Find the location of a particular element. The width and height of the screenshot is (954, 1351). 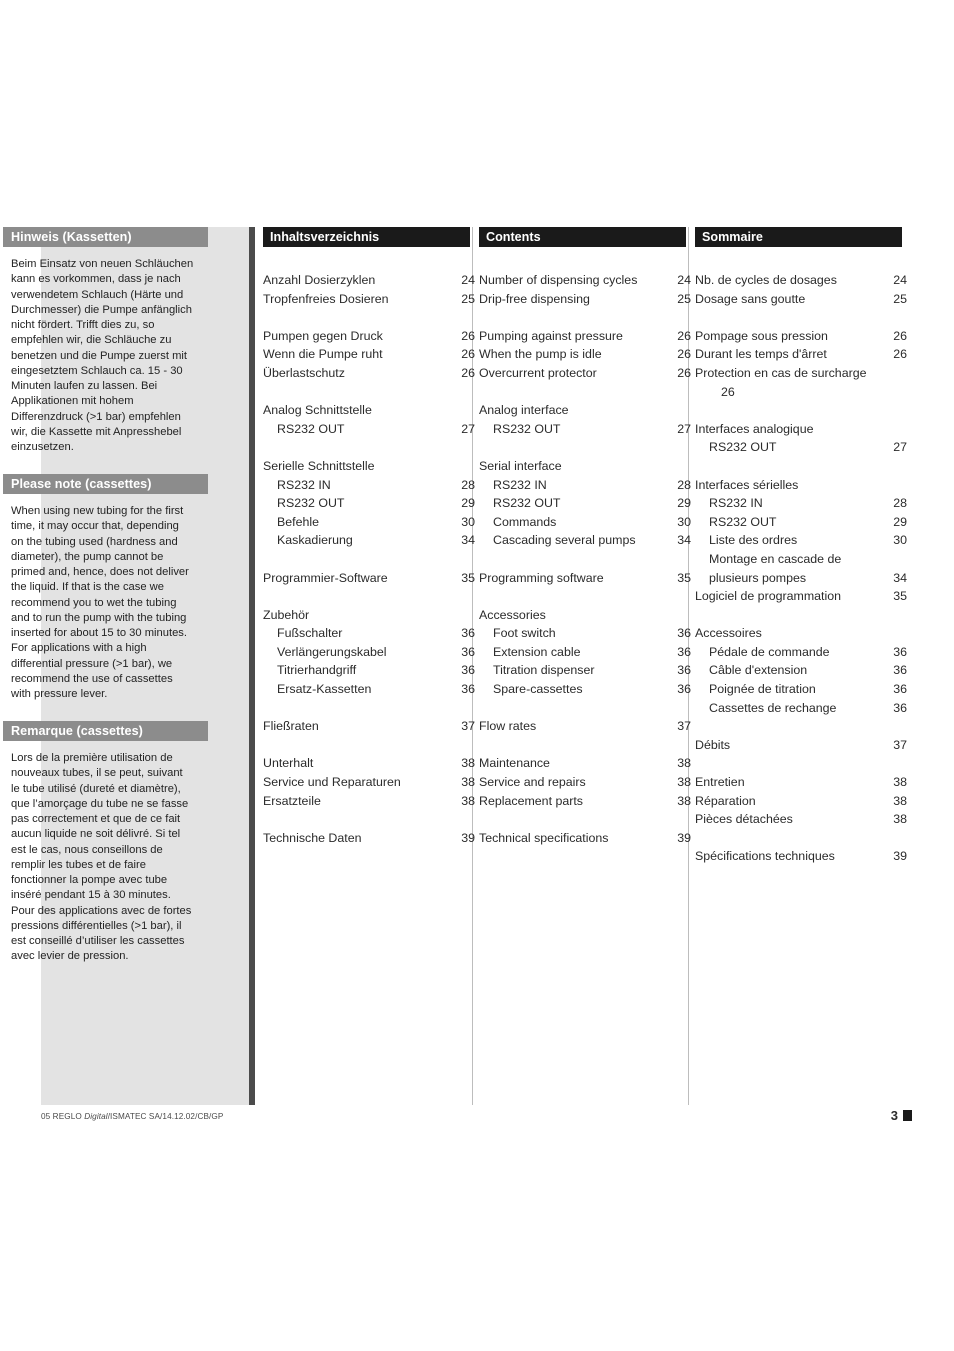

toc-entry: Extension cable 36 is located at coordinates (585, 652).